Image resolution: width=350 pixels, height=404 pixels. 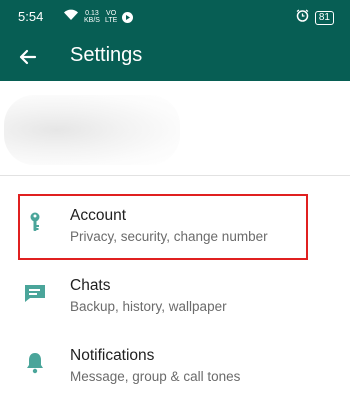 I want to click on profile-blurred, so click(x=92, y=130).